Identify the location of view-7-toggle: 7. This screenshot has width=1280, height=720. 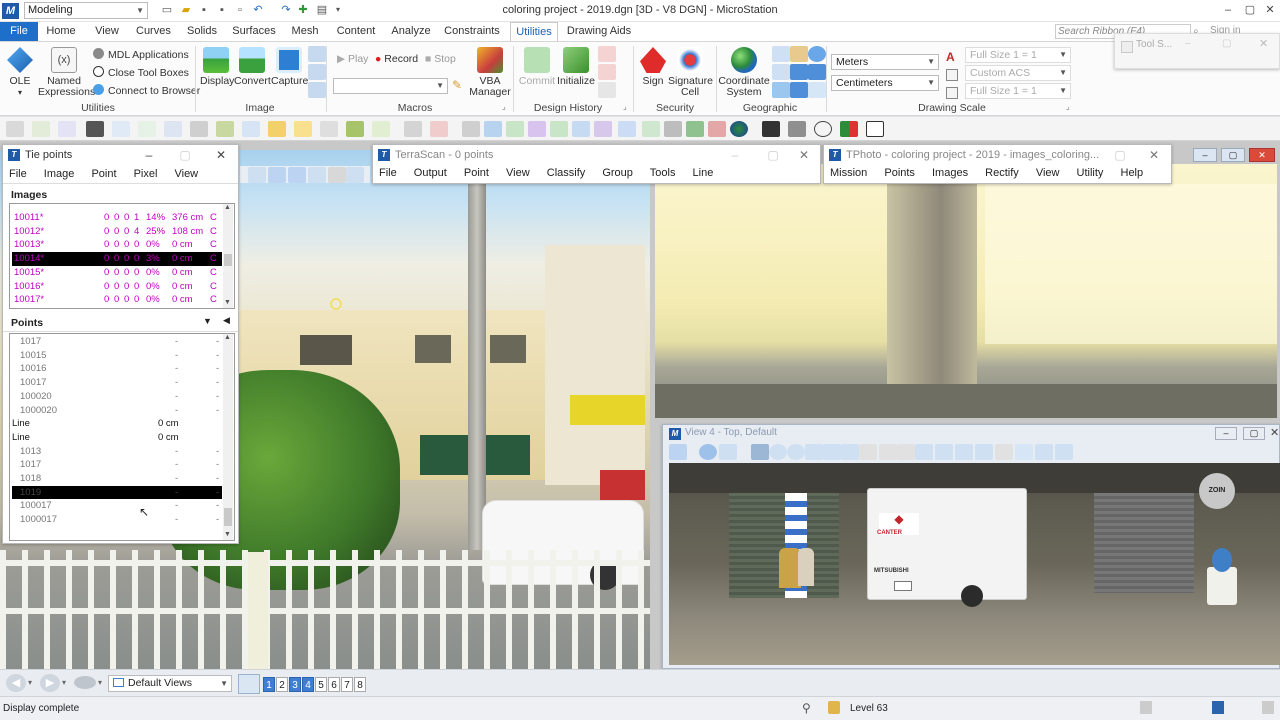
(347, 684).